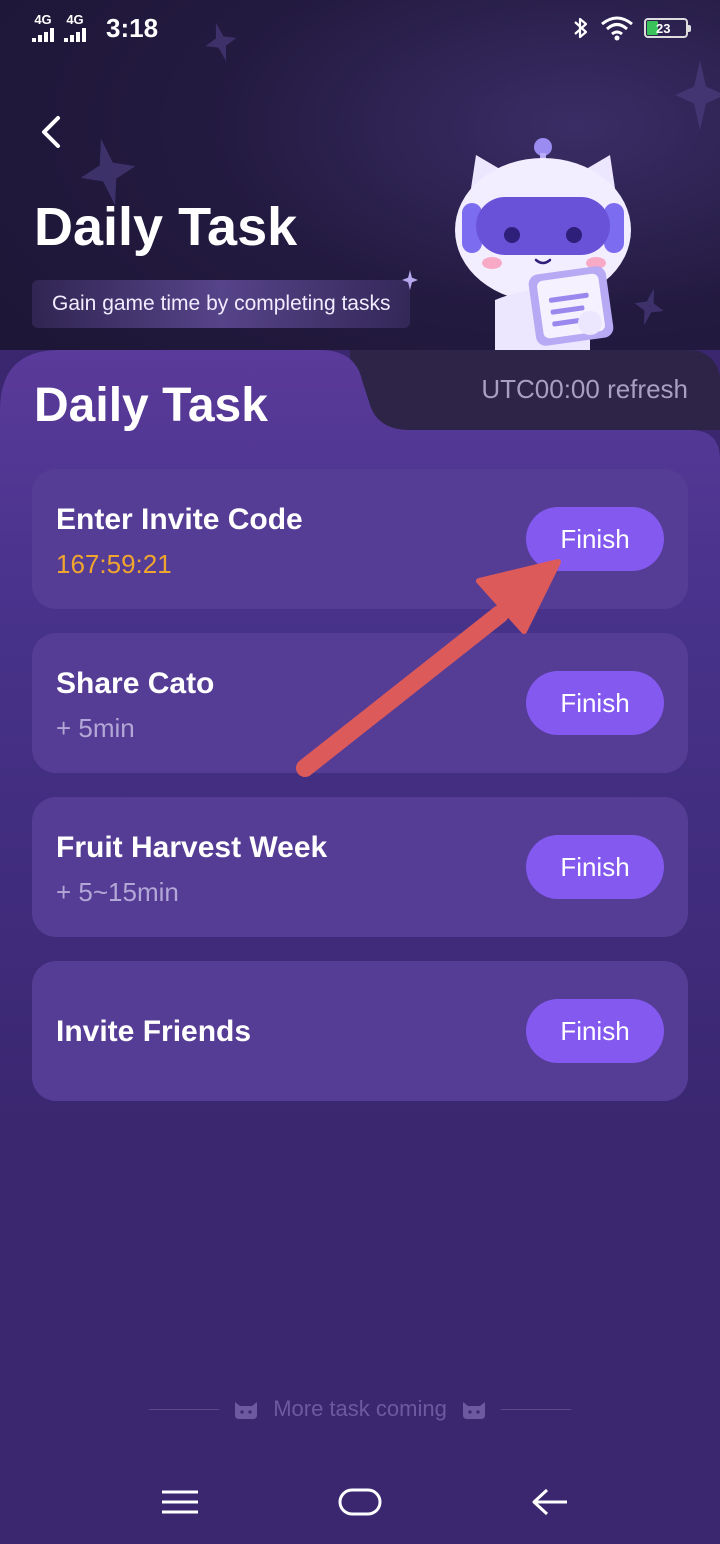  What do you see at coordinates (550, 1502) in the screenshot?
I see `back-icon` at bounding box center [550, 1502].